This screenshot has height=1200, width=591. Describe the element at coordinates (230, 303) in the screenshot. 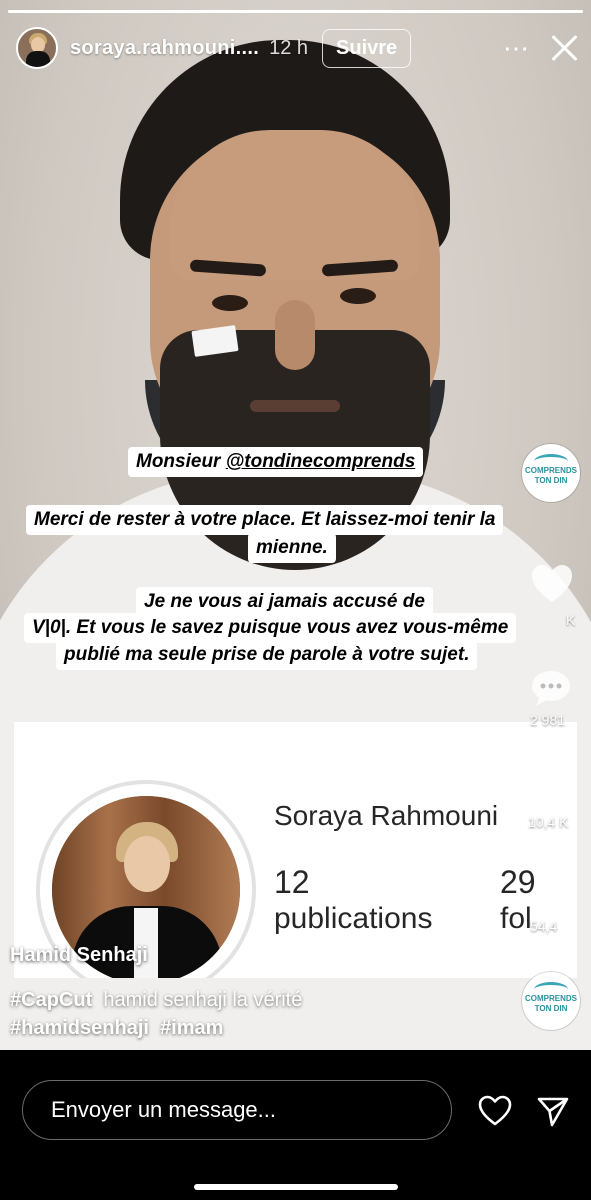

I see `left-eye` at that location.